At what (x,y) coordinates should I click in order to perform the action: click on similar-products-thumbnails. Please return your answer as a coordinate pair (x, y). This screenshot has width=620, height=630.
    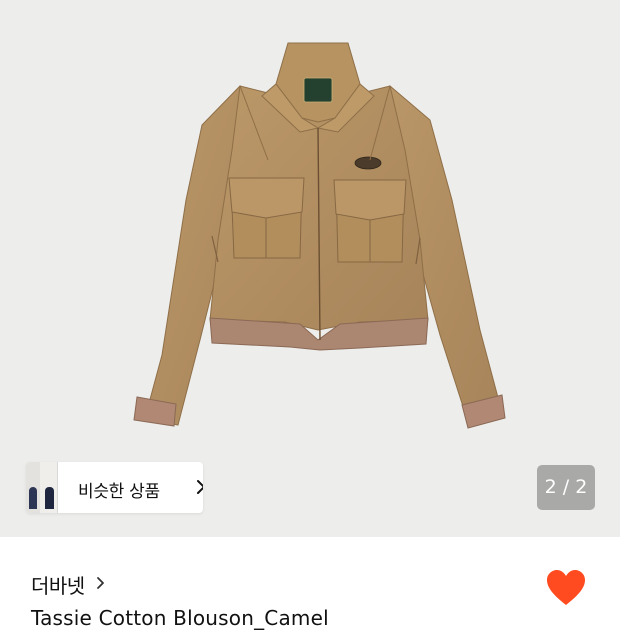
    Looking at the image, I should click on (42, 487).